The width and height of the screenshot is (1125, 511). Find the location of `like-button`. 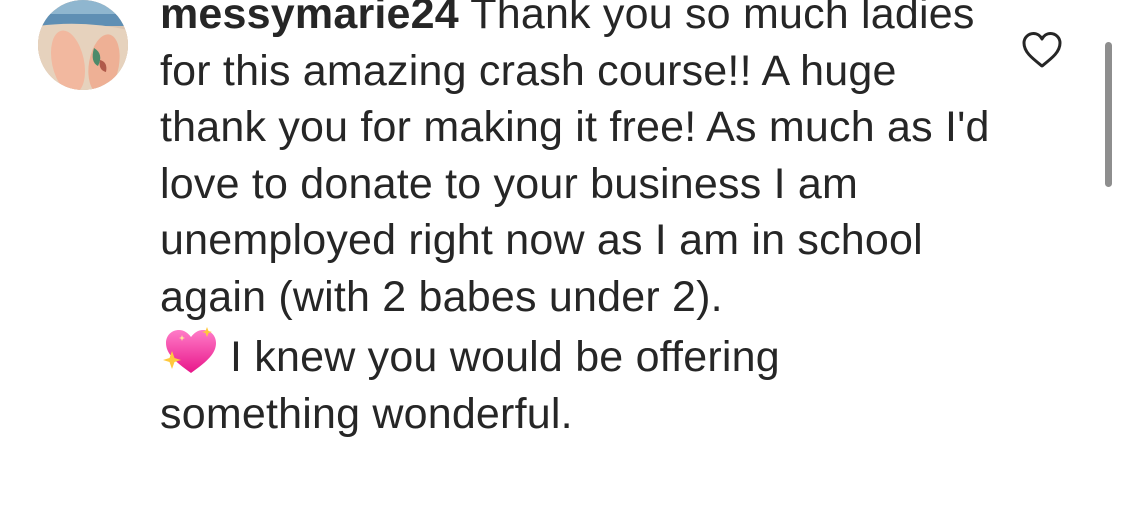

like-button is located at coordinates (1042, 50).